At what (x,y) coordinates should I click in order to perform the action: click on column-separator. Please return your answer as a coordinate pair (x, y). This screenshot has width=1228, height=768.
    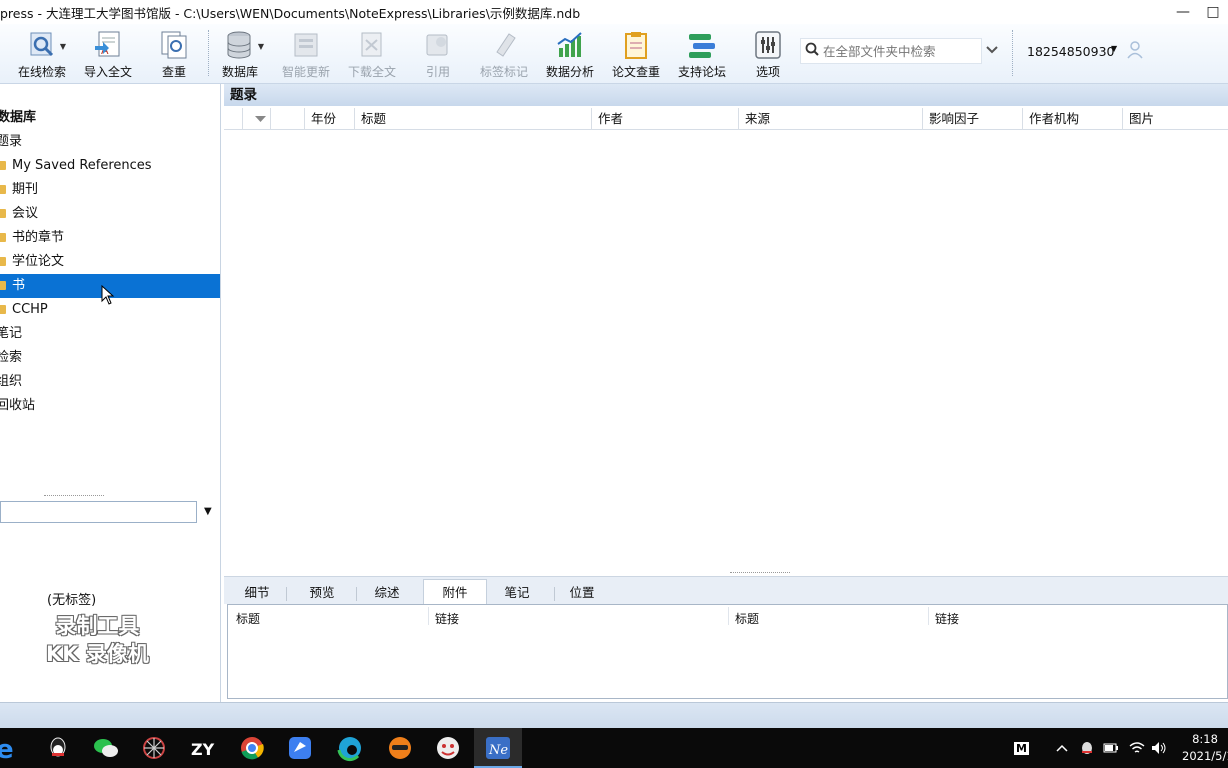
    Looking at the image, I should click on (428, 616).